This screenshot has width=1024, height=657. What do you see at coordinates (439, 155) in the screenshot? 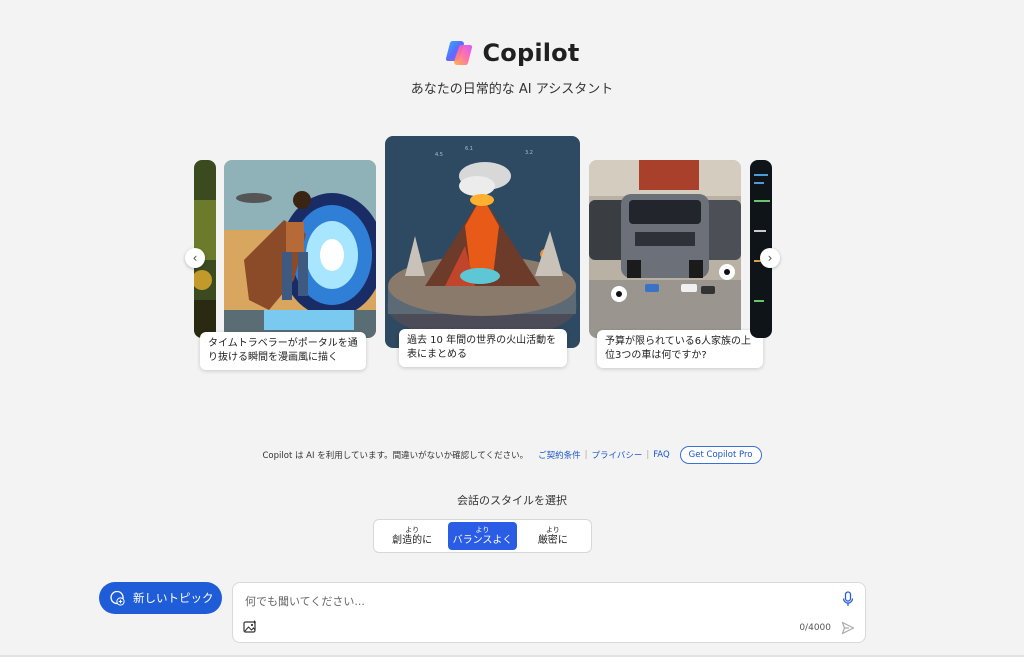
I see `svg-text: 4.5` at bounding box center [439, 155].